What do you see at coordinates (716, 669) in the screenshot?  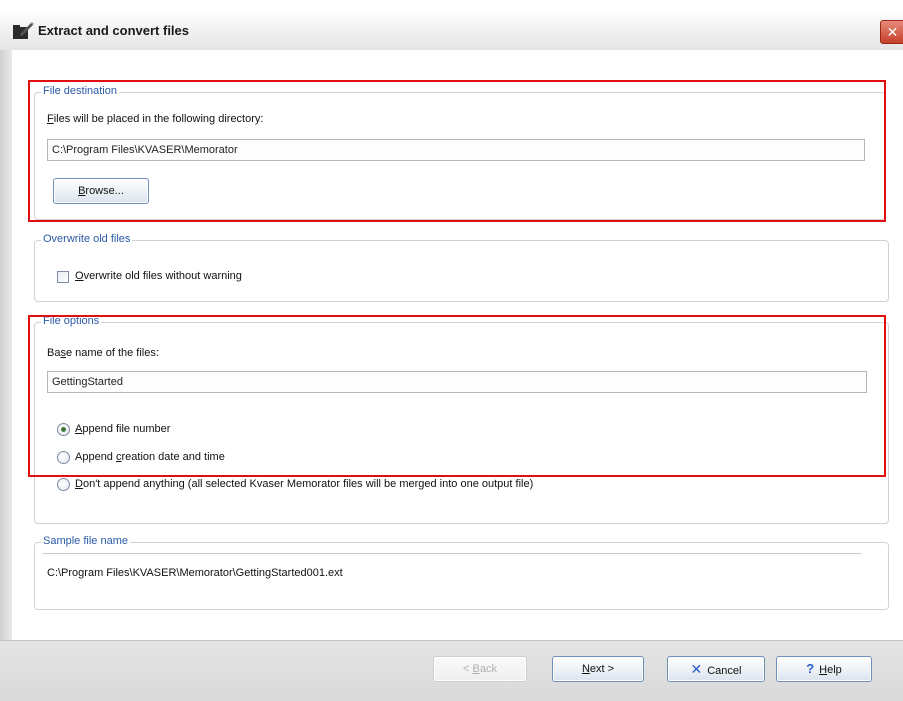 I see `cancel-button: ✕ Cancel` at bounding box center [716, 669].